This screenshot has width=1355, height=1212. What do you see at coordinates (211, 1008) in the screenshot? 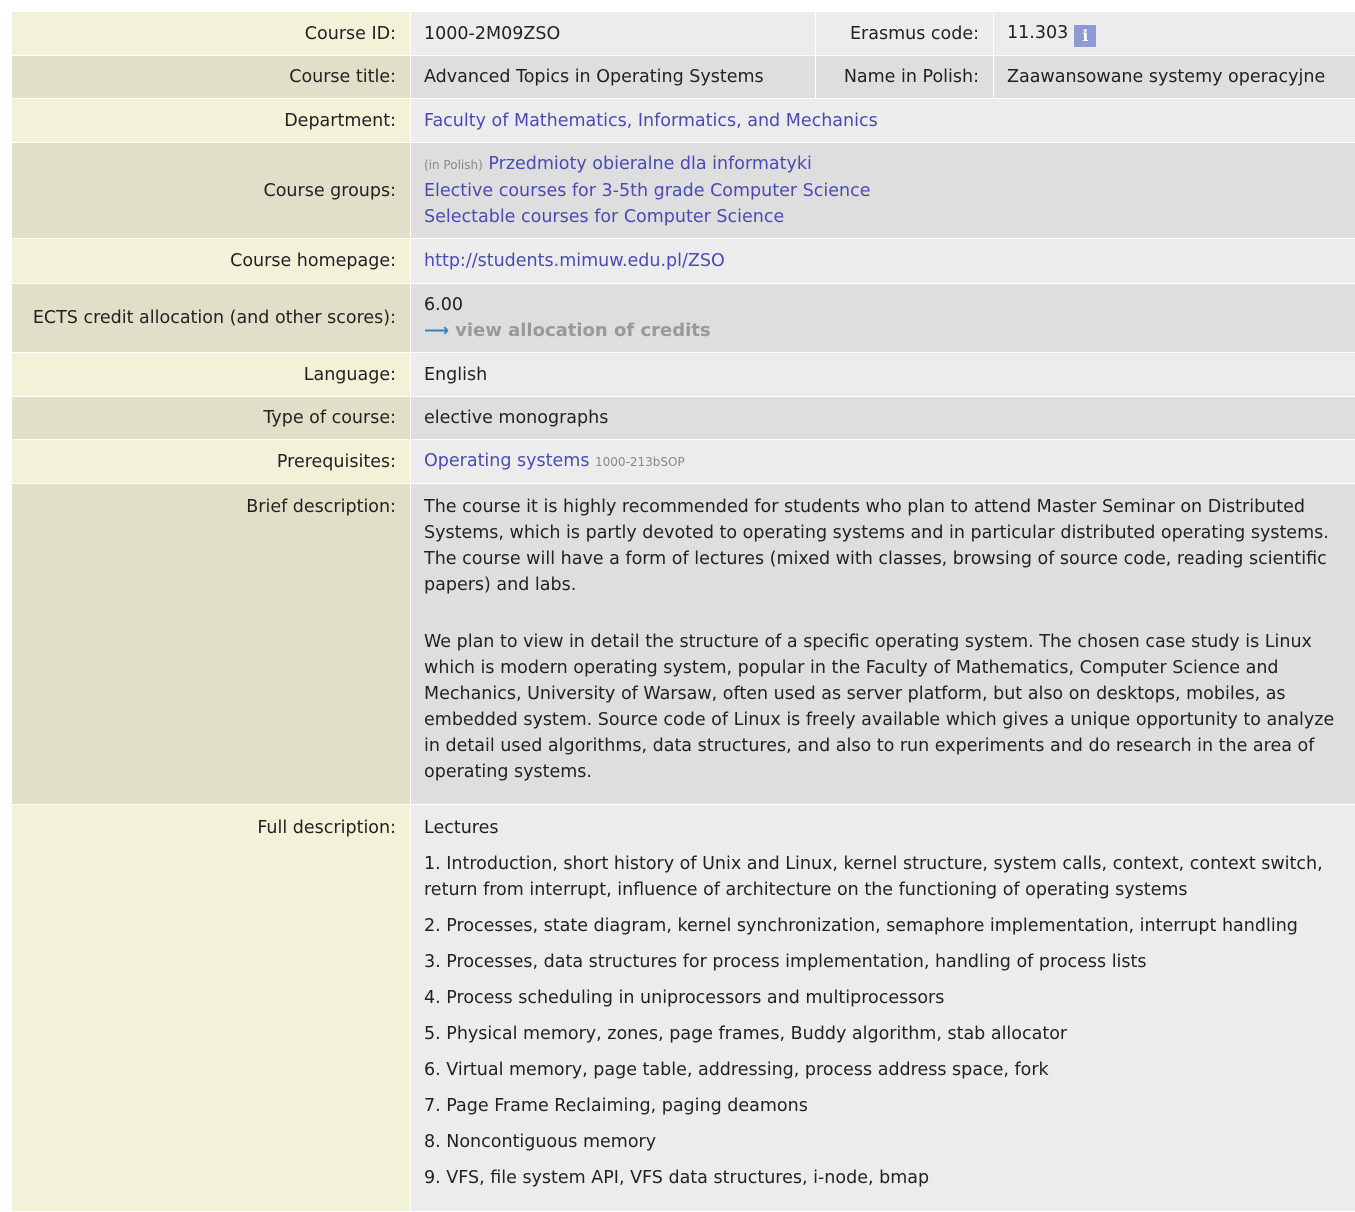
I see `full-description-label: Full description:` at bounding box center [211, 1008].